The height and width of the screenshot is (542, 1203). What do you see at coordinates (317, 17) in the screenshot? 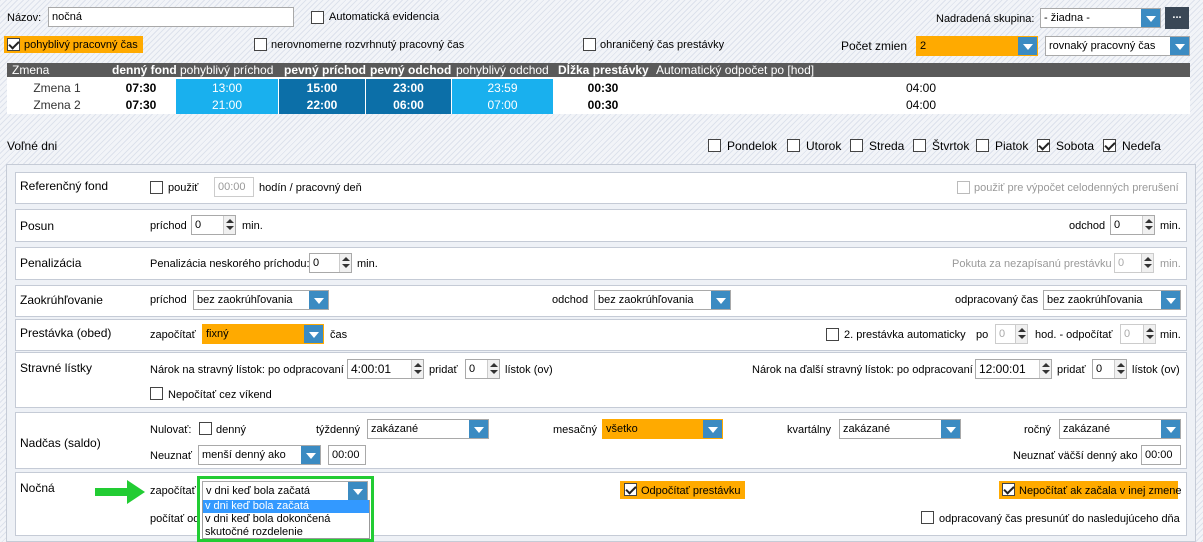
I see `auto-evidence-checkbox` at bounding box center [317, 17].